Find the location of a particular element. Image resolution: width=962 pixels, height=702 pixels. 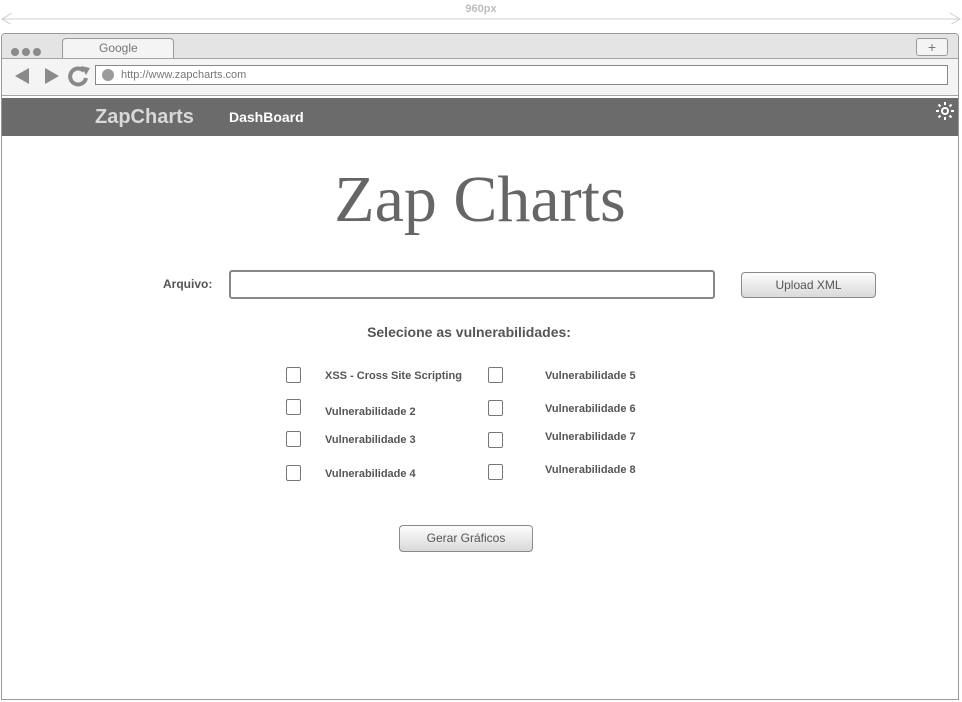

vulnerabilities-heading: Selecione as vulnerabilidades: is located at coordinates (469, 332).